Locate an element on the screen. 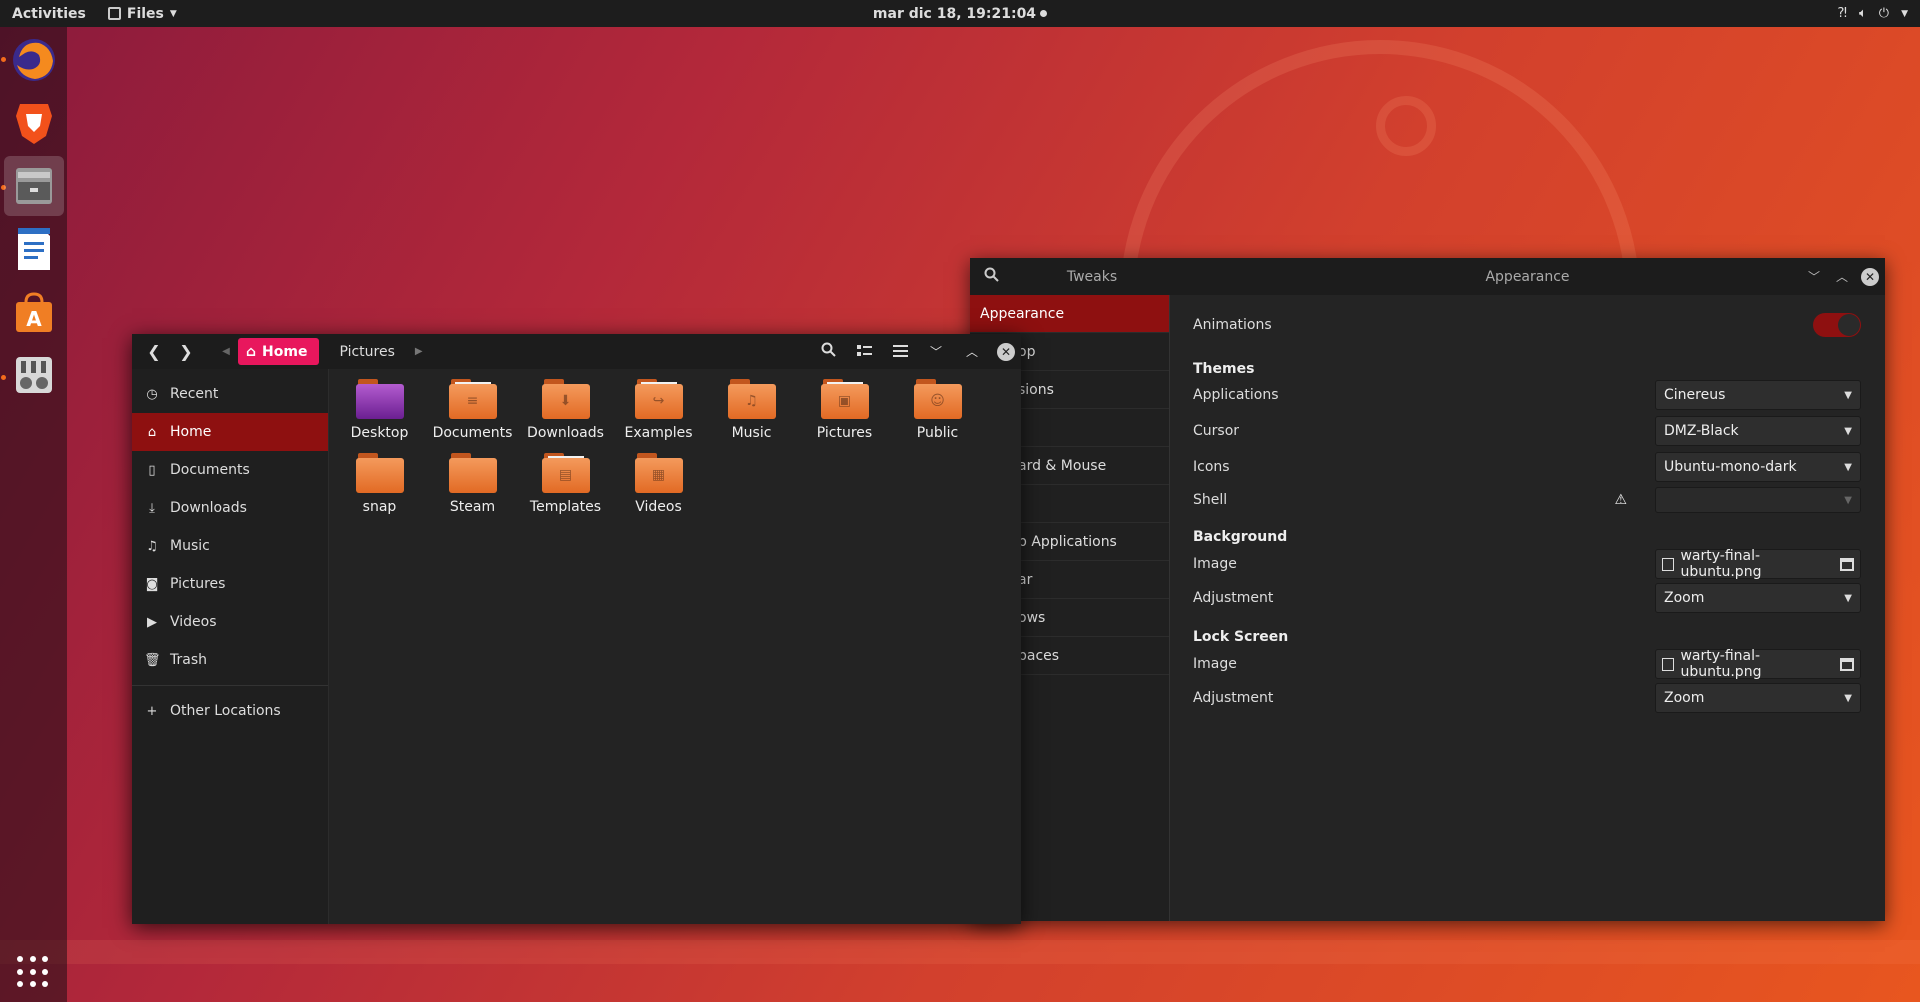  folder-music: ♫ Music is located at coordinates (751, 414).